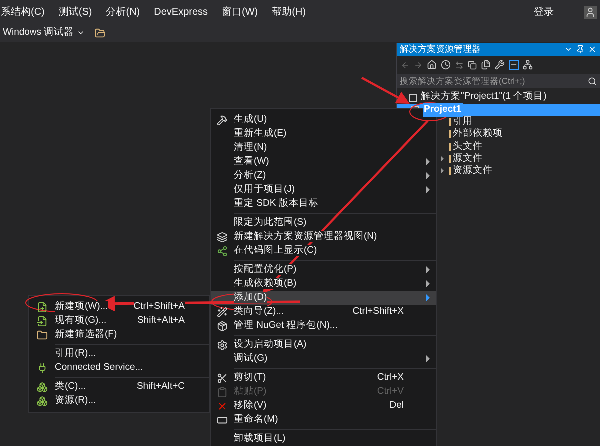 Image resolution: width=600 pixels, height=446 pixels. I want to click on wrench-icon, so click(500, 65).